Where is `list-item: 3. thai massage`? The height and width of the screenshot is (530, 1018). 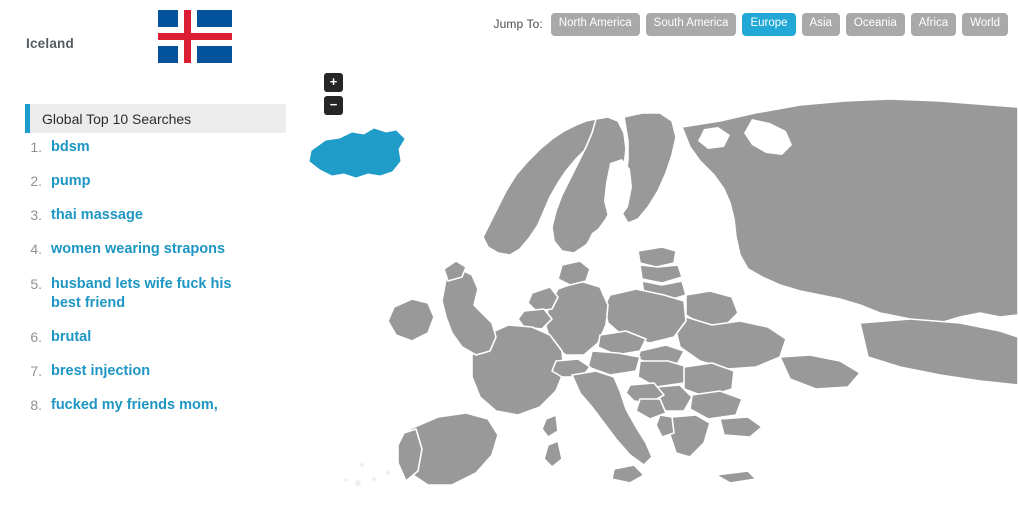
list-item: 3. thai massage is located at coordinates (165, 215).